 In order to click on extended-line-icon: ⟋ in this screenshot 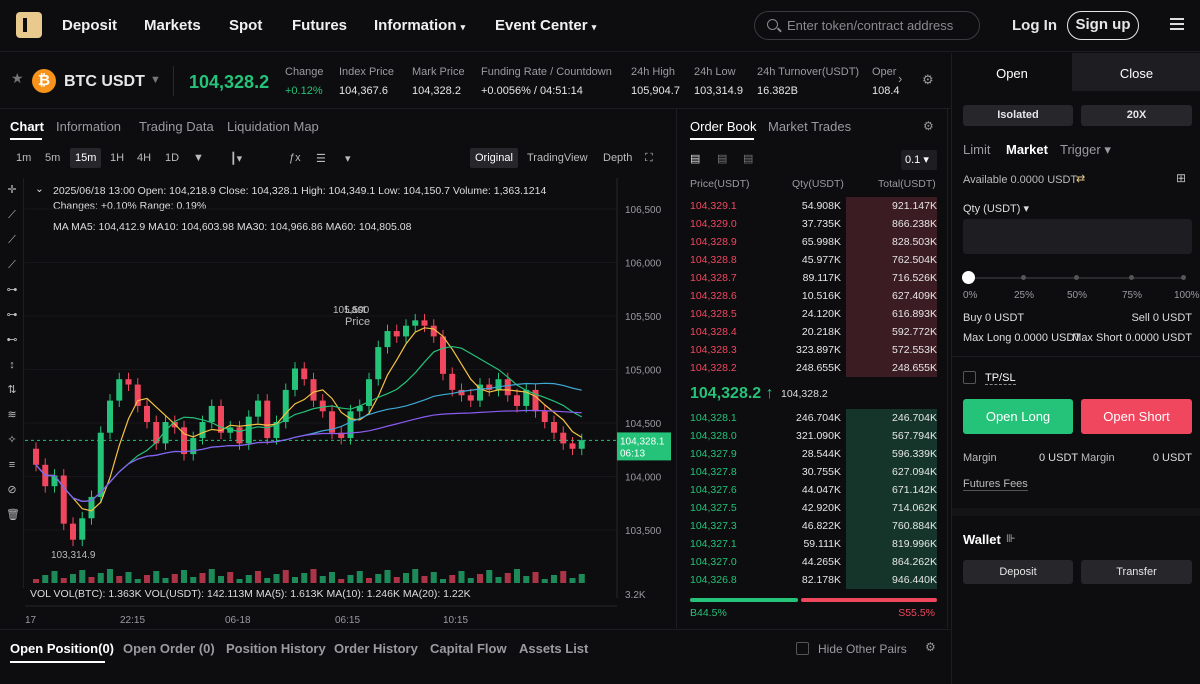, I will do `click(12, 265)`.